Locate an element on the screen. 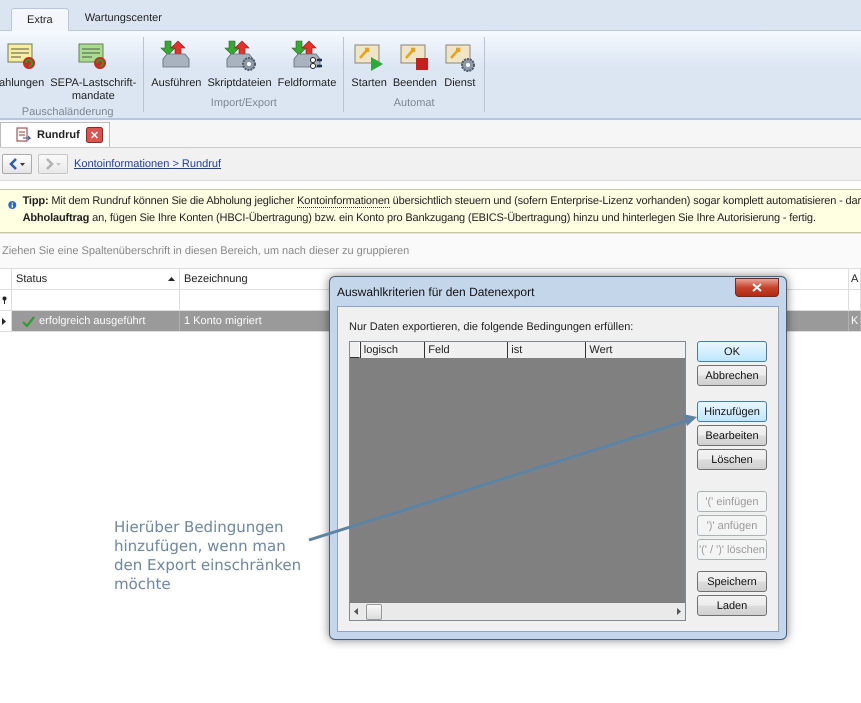 The image size is (861, 703). ribbon-button: Feldformate is located at coordinates (307, 66).